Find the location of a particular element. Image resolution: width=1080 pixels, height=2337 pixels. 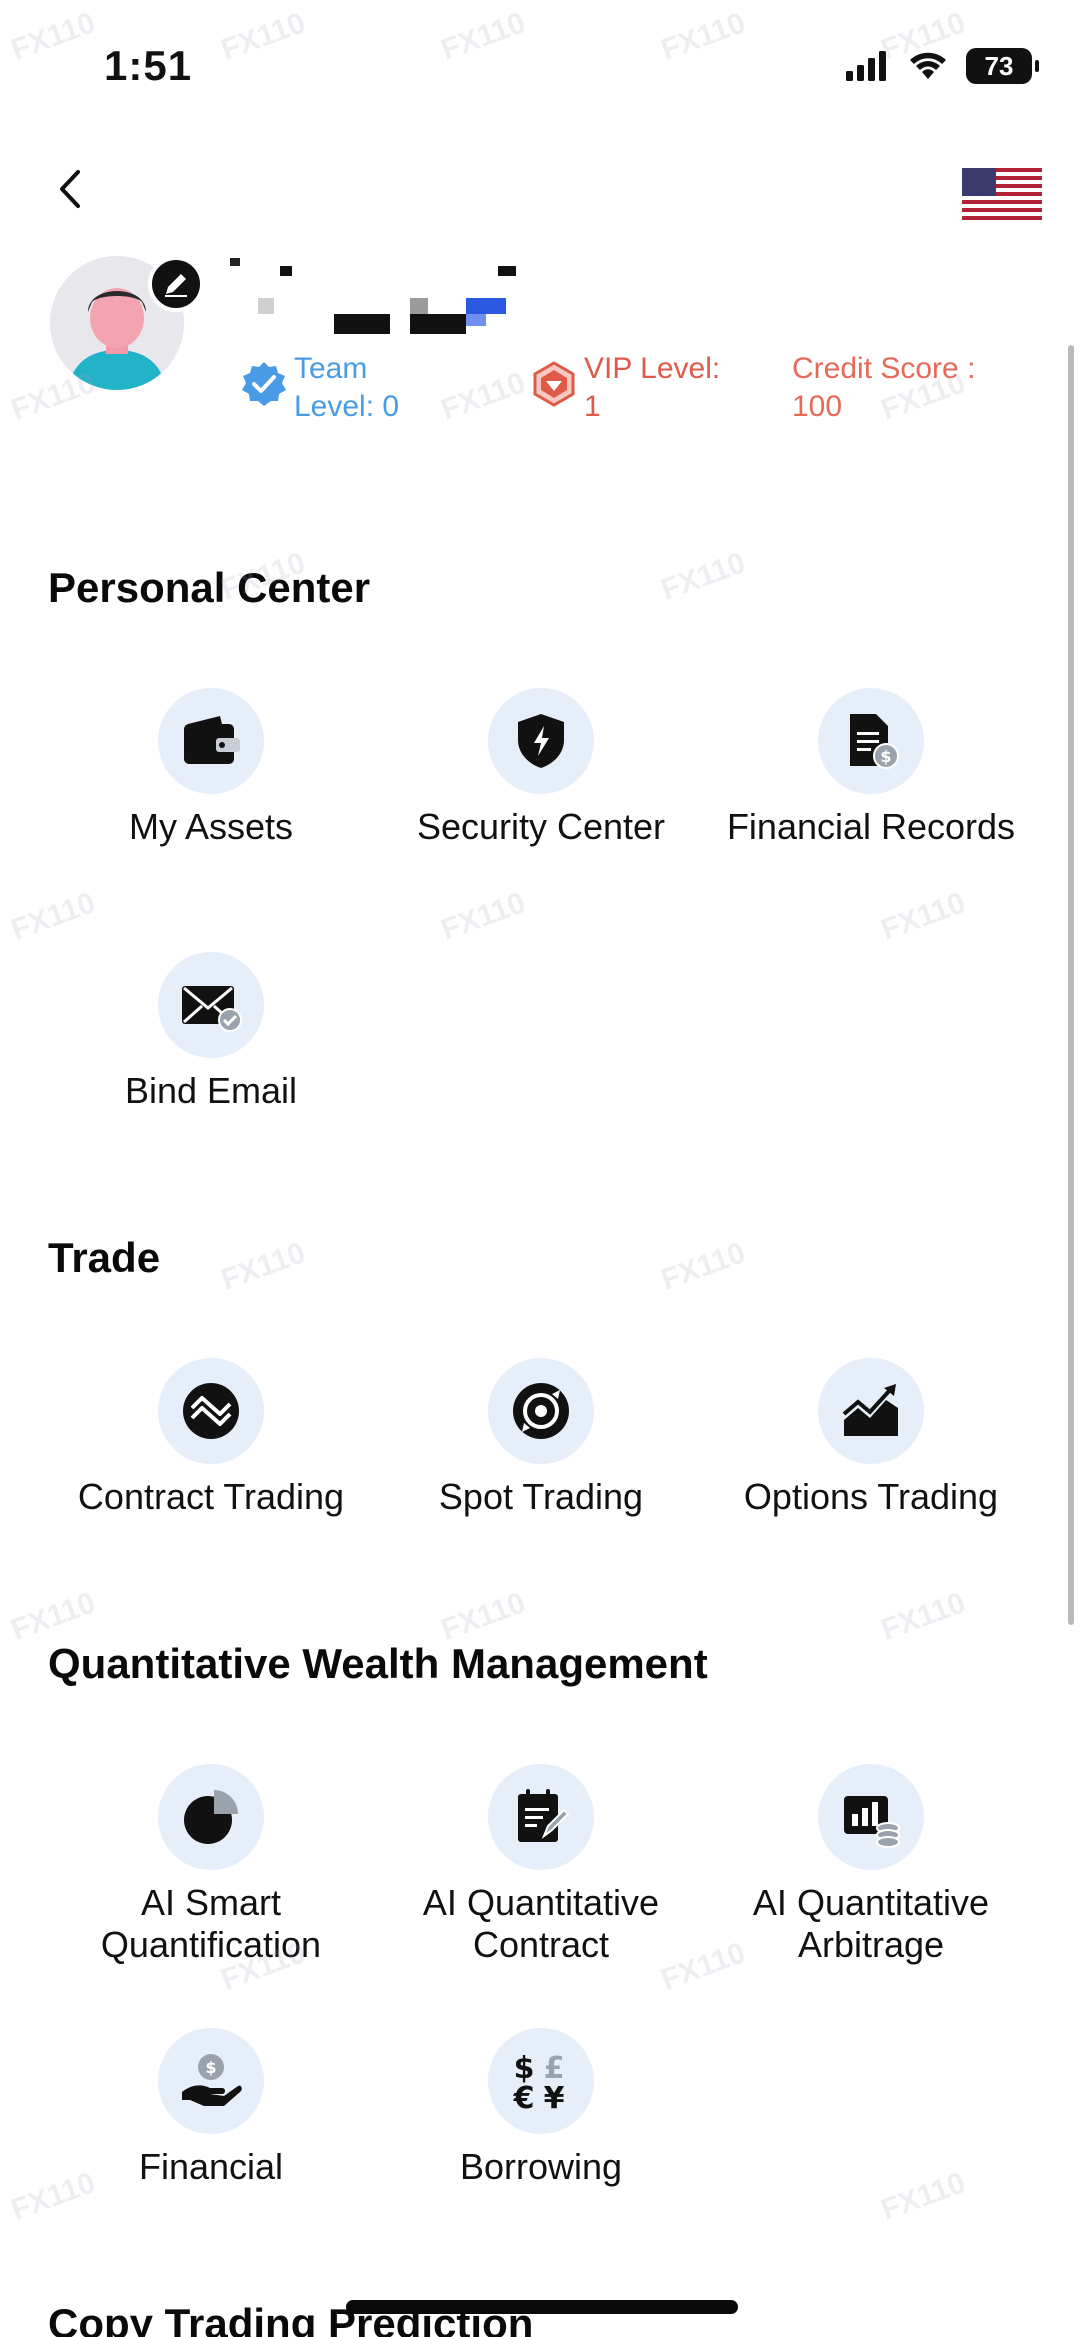

battery-icon: 73 is located at coordinates (1002, 66).